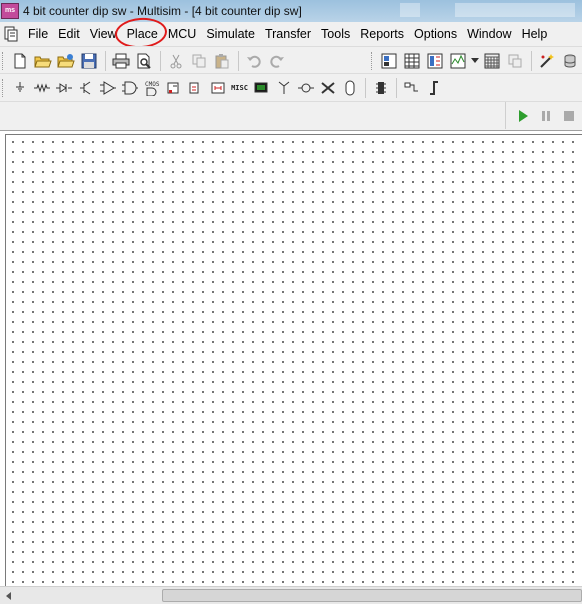 The image size is (582, 604). I want to click on place-analog-icon, so click(107, 88).